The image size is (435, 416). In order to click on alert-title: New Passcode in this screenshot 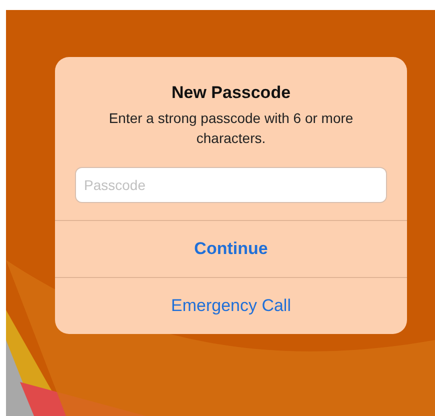, I will do `click(231, 93)`.